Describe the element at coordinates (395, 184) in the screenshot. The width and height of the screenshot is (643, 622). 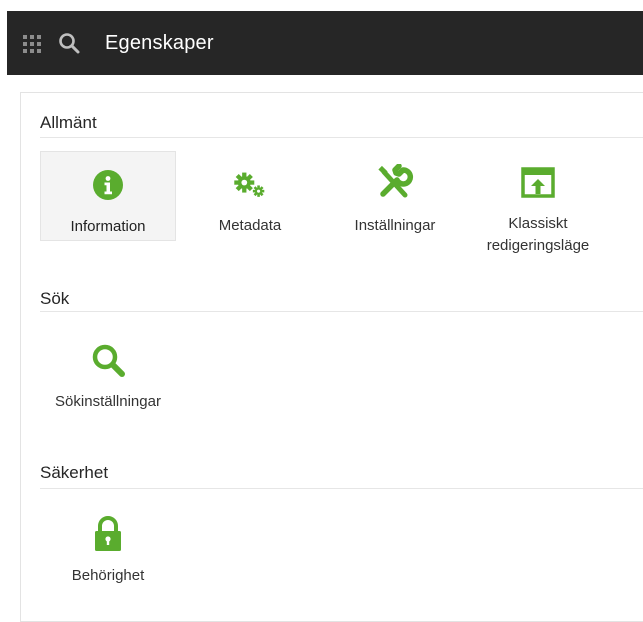
I see `tools-icon` at that location.